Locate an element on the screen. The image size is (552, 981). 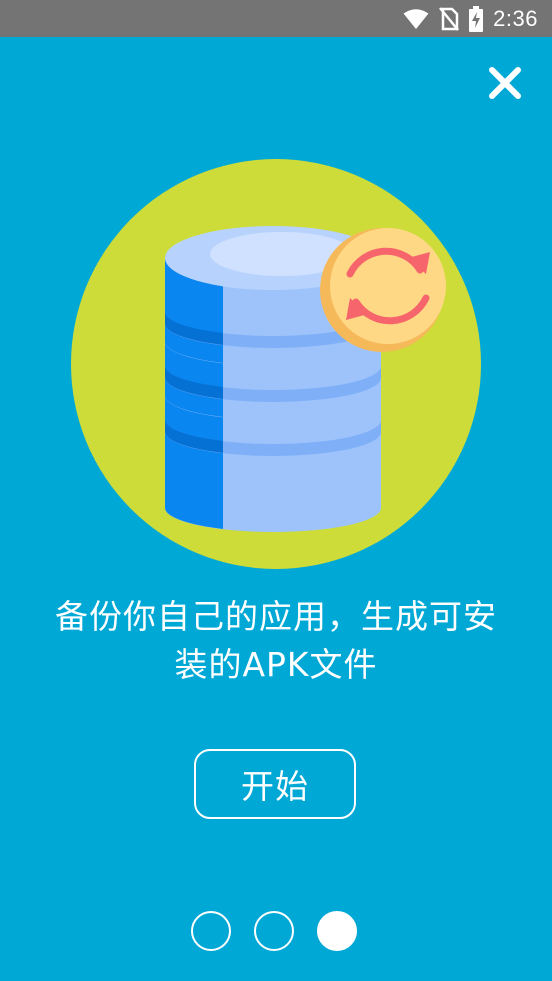
battery-charging-icon is located at coordinates (476, 18).